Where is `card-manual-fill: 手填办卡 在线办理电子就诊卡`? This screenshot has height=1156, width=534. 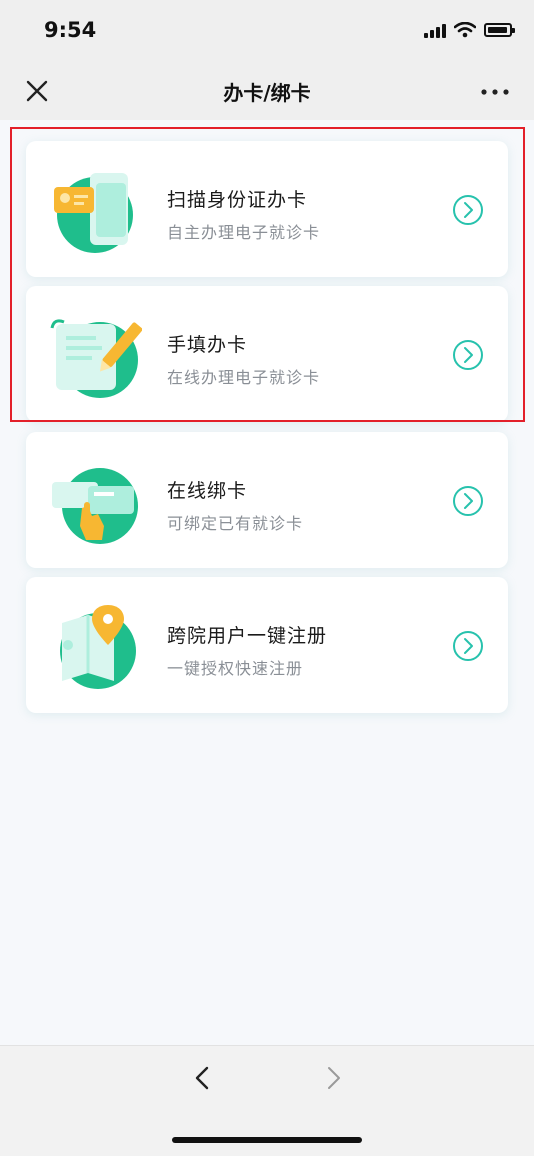 card-manual-fill: 手填办卡 在线办理电子就诊卡 is located at coordinates (267, 354).